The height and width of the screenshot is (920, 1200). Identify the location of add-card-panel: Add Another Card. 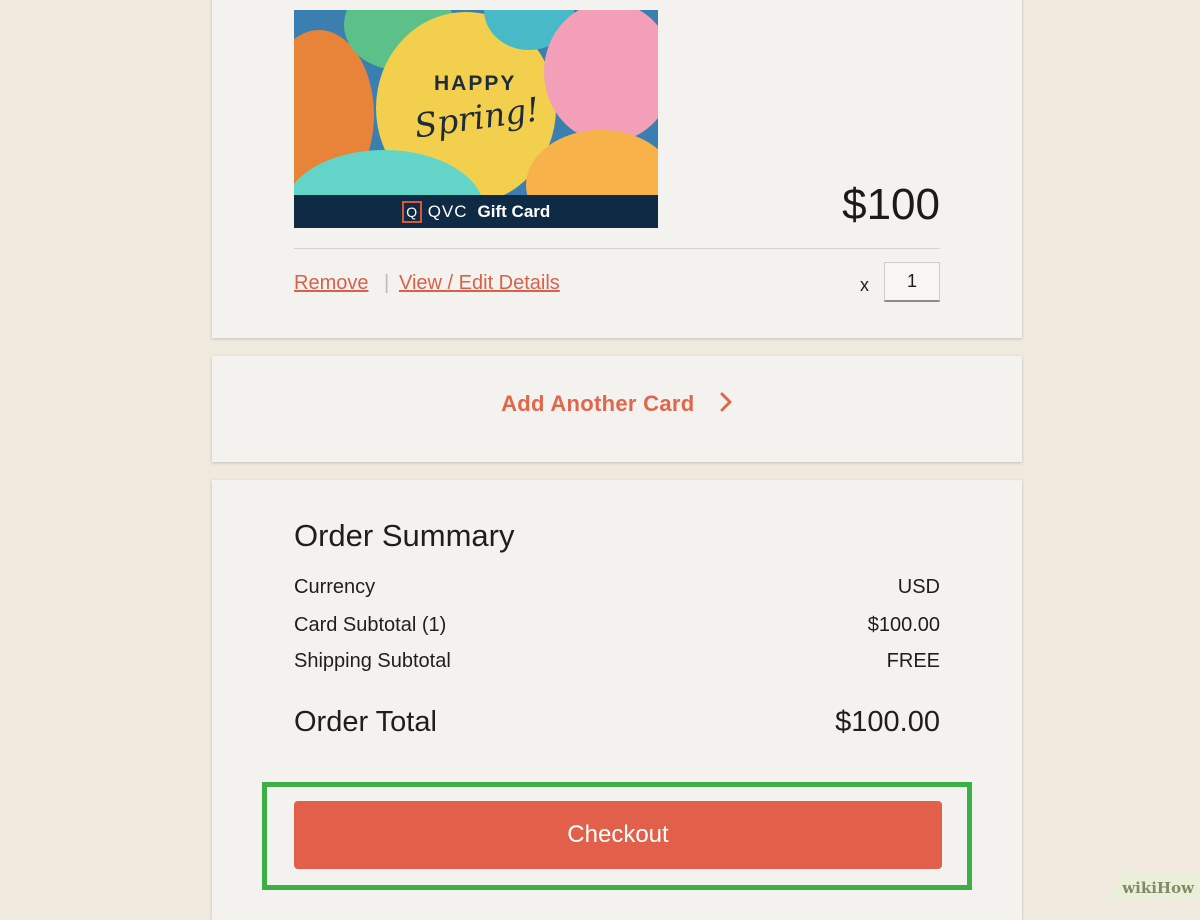
(617, 409).